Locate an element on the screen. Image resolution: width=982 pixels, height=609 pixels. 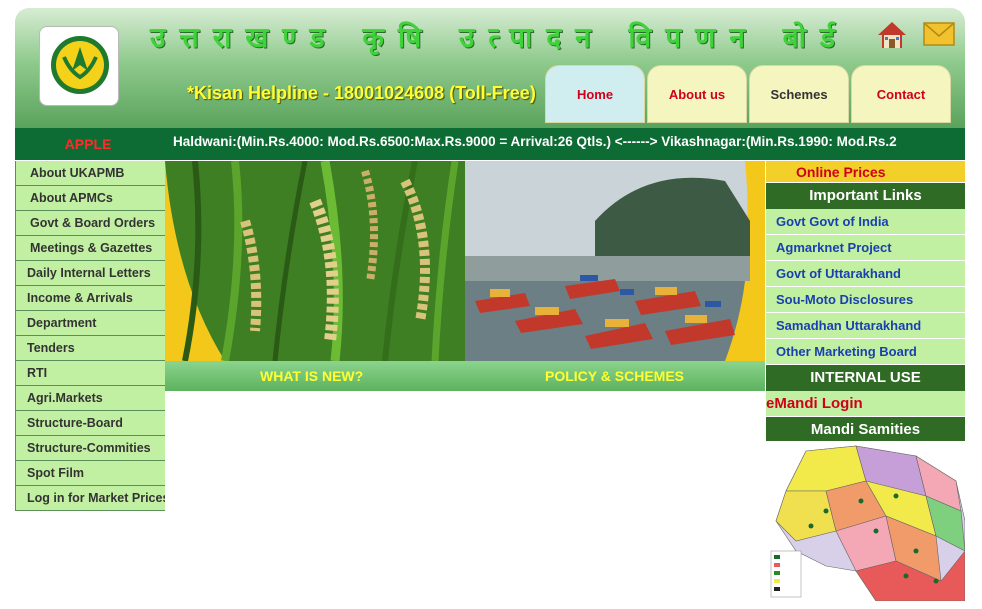
ticker-commodity-label: APPLE is located at coordinates (88, 144).